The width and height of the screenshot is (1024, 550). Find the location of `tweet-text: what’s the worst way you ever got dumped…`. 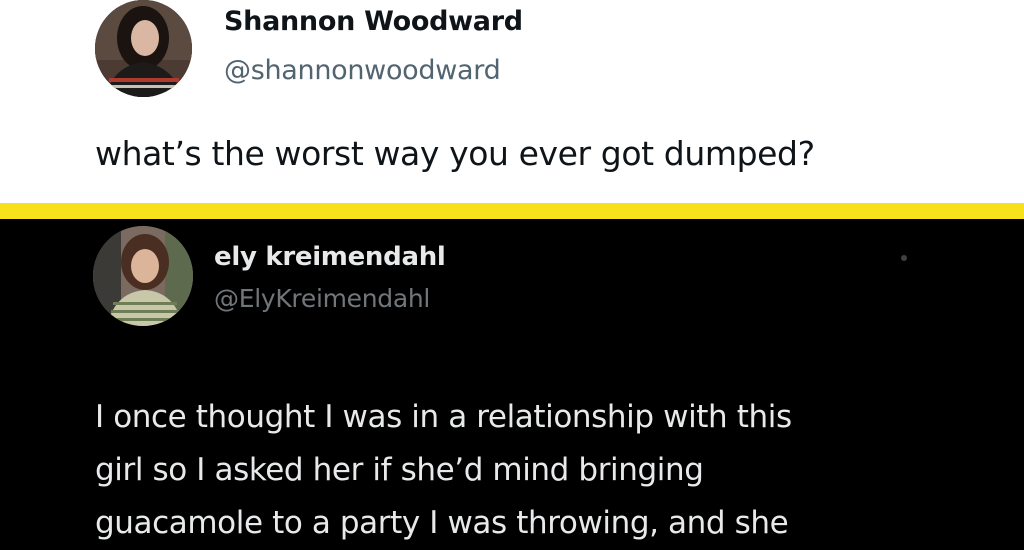

tweet-text: what’s the worst way you ever got dumped… is located at coordinates (455, 153).